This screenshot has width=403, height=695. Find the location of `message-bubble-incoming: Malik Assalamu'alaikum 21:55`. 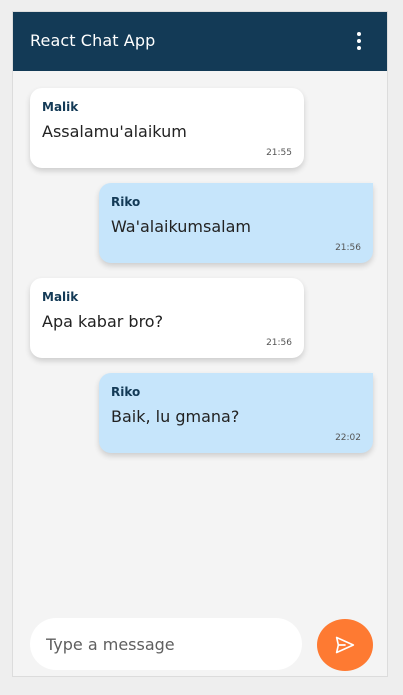

message-bubble-incoming: Malik Assalamu'alaikum 21:55 is located at coordinates (167, 128).